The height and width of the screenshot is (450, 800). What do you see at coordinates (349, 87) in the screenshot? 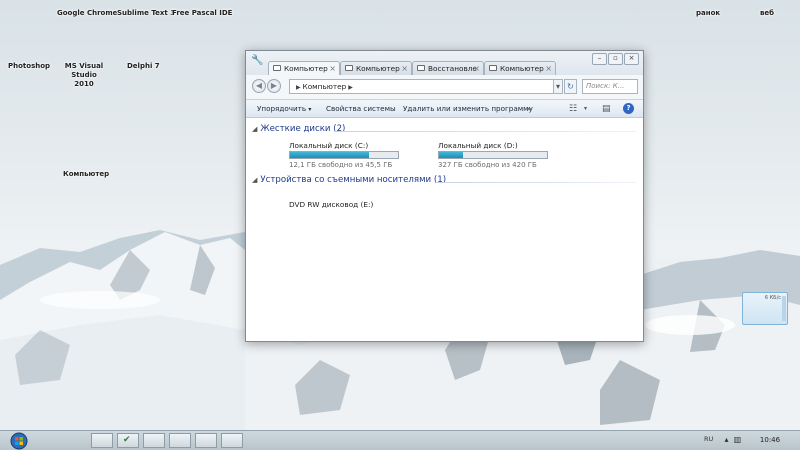
I see `breadcrumb-arrow-icon: ▶` at bounding box center [349, 87].